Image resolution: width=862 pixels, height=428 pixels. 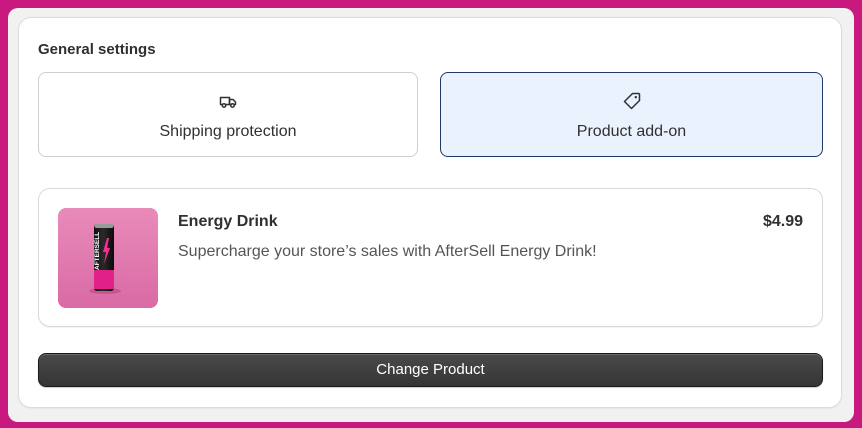 I want to click on section-title: General settings, so click(x=97, y=49).